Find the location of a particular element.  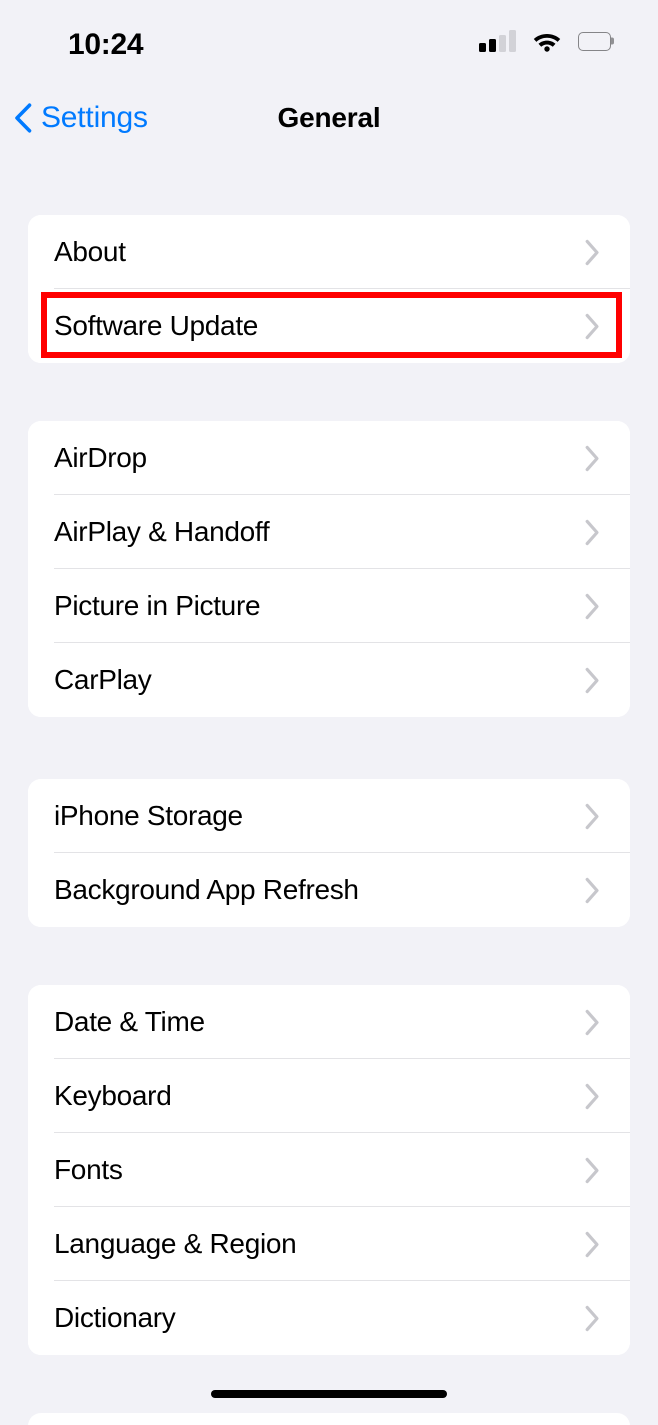

status-bar-icons is located at coordinates (546, 41).